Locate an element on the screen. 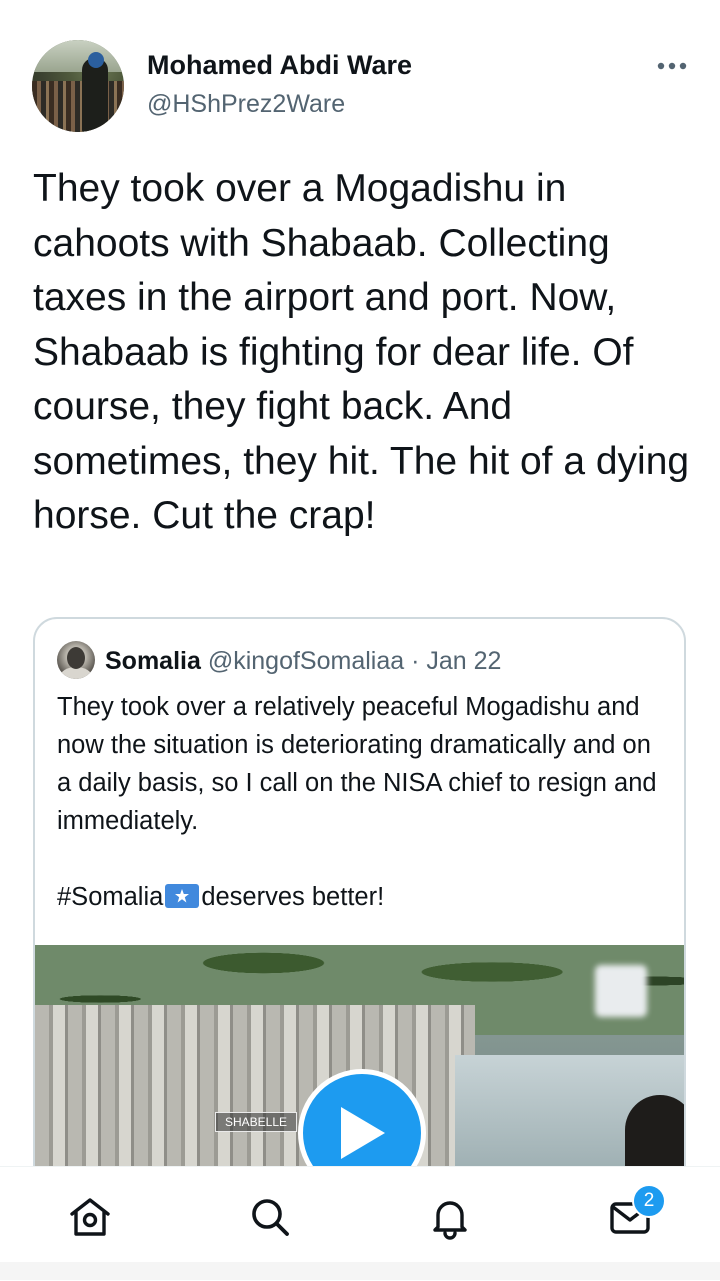 The height and width of the screenshot is (1281, 720). author-name: Mohamed Abdi Ware is located at coordinates (279, 65).